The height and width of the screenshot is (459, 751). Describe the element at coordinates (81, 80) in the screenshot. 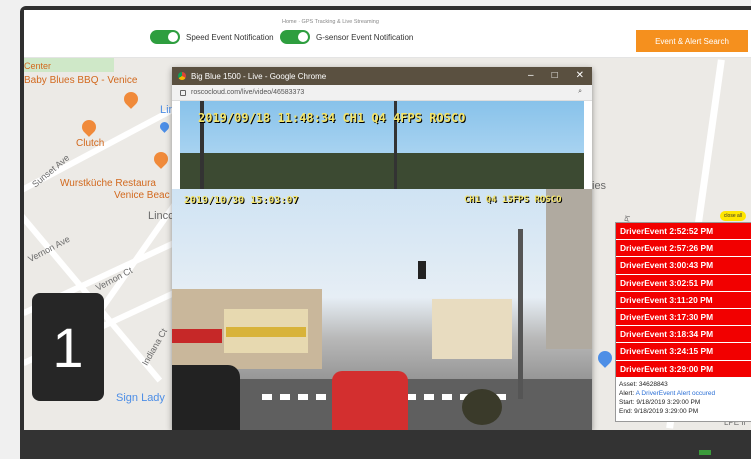

I see `map-label-baby-blues: Baby Blues BBQ - Venice` at that location.